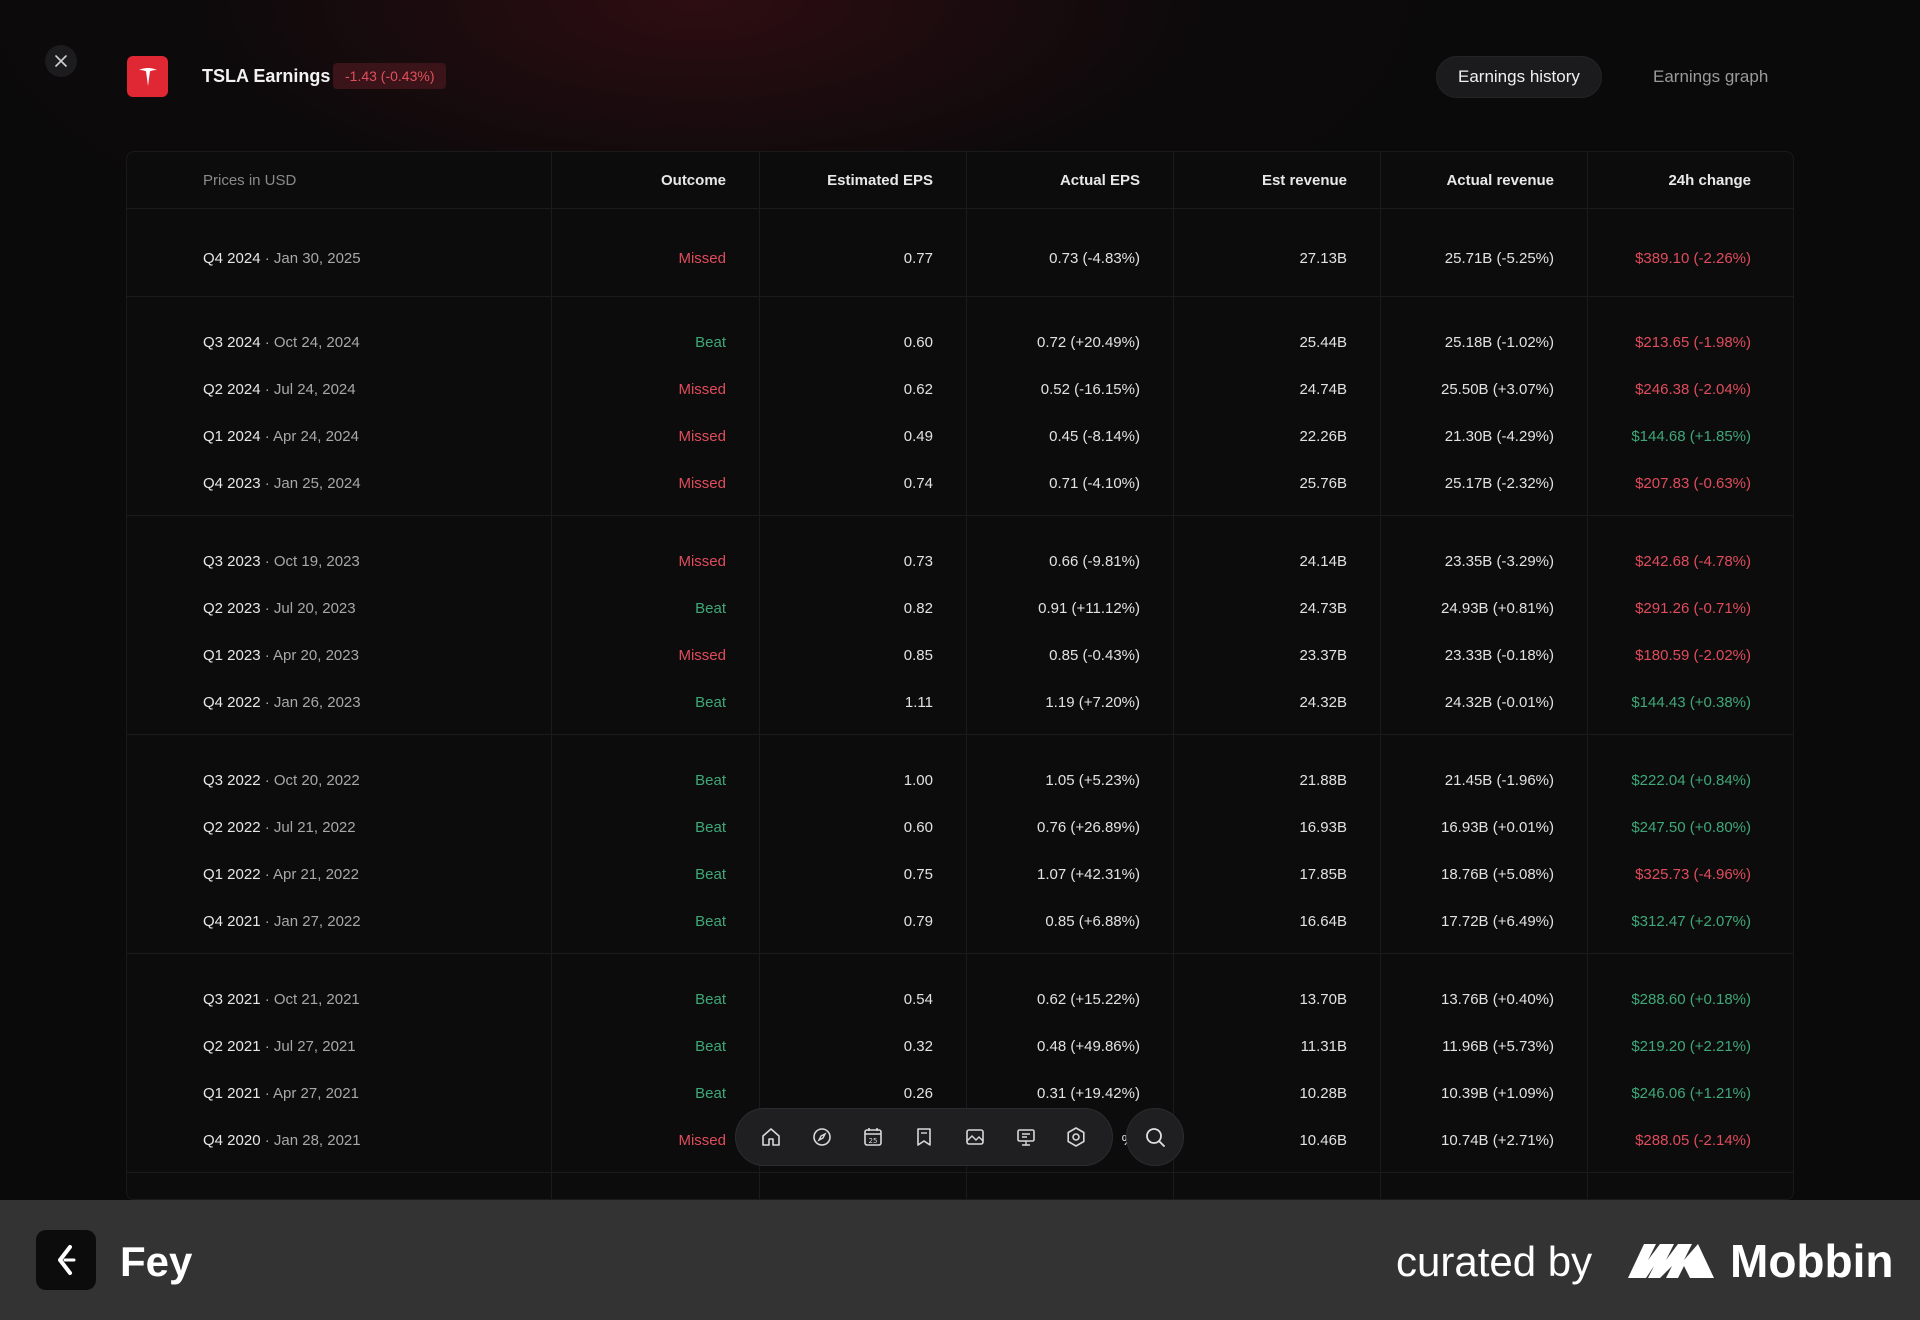 The width and height of the screenshot is (1920, 1320). What do you see at coordinates (1090, 389) in the screenshot?
I see `actual-eps-cell: 0.52 (-16.15%)` at bounding box center [1090, 389].